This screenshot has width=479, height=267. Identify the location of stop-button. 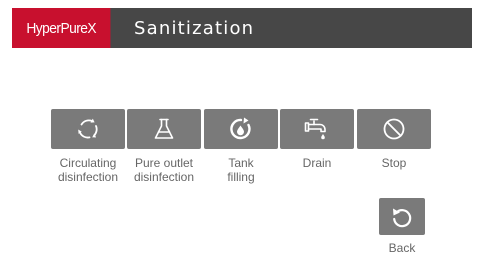
(394, 129).